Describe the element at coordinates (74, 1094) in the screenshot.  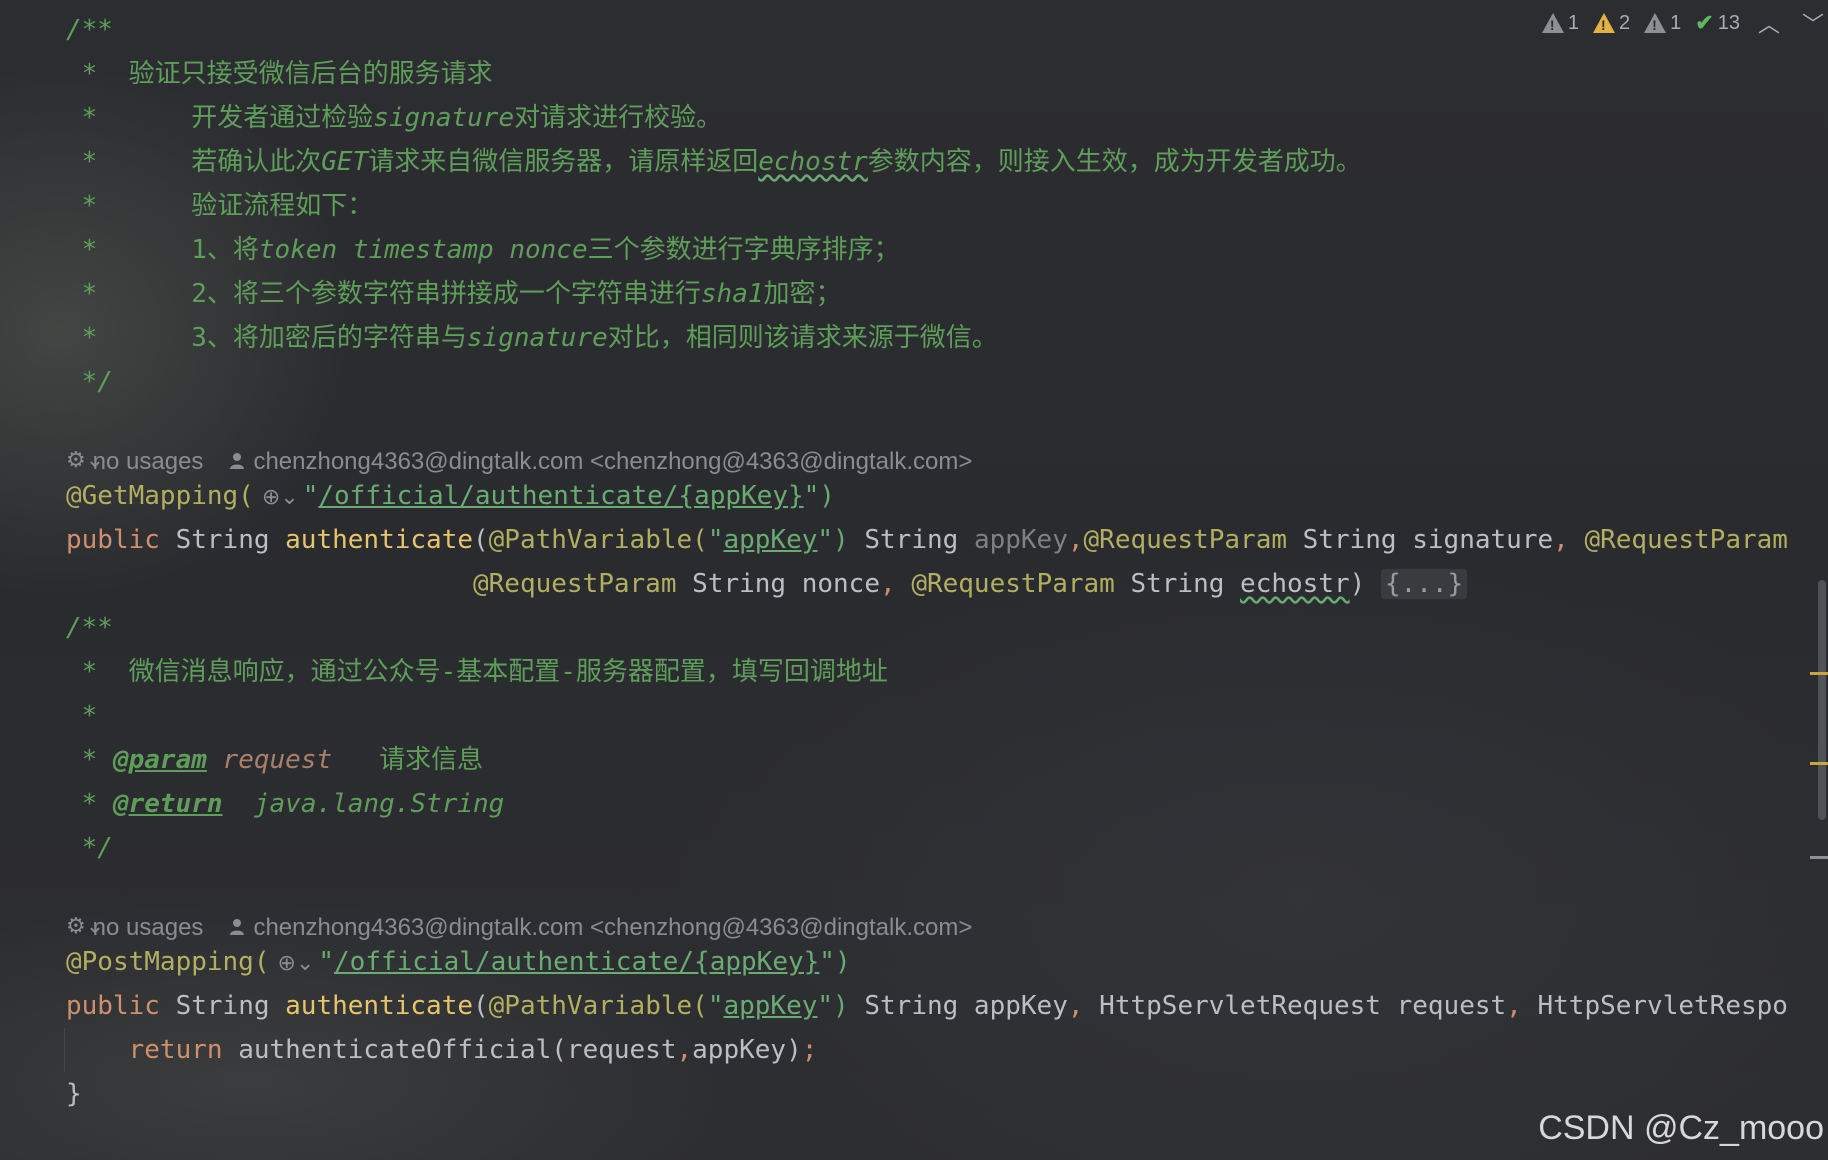
I see `code-line: }` at that location.